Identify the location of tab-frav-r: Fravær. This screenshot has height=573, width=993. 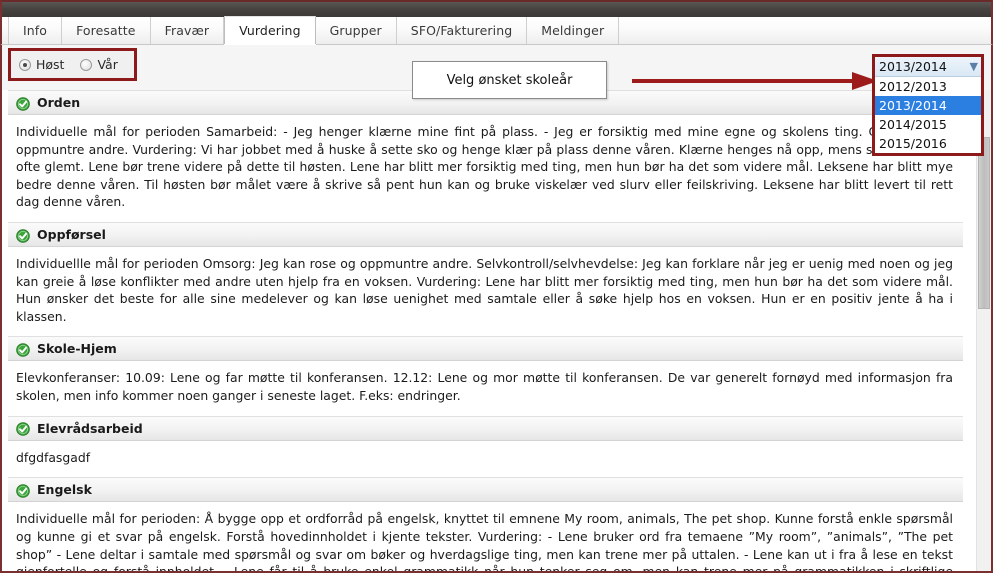
(188, 30).